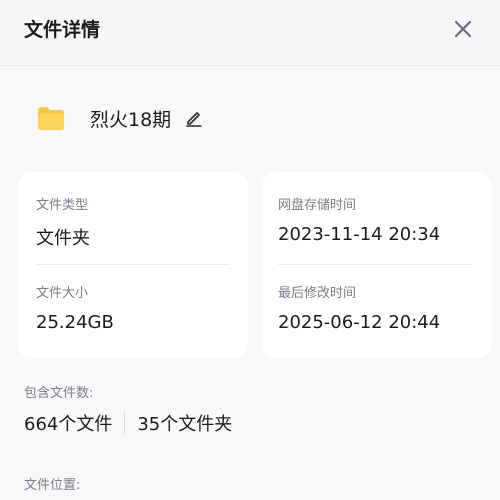 This screenshot has height=500, width=500. Describe the element at coordinates (68, 424) in the screenshot. I see `file-count: 664个文件` at that location.